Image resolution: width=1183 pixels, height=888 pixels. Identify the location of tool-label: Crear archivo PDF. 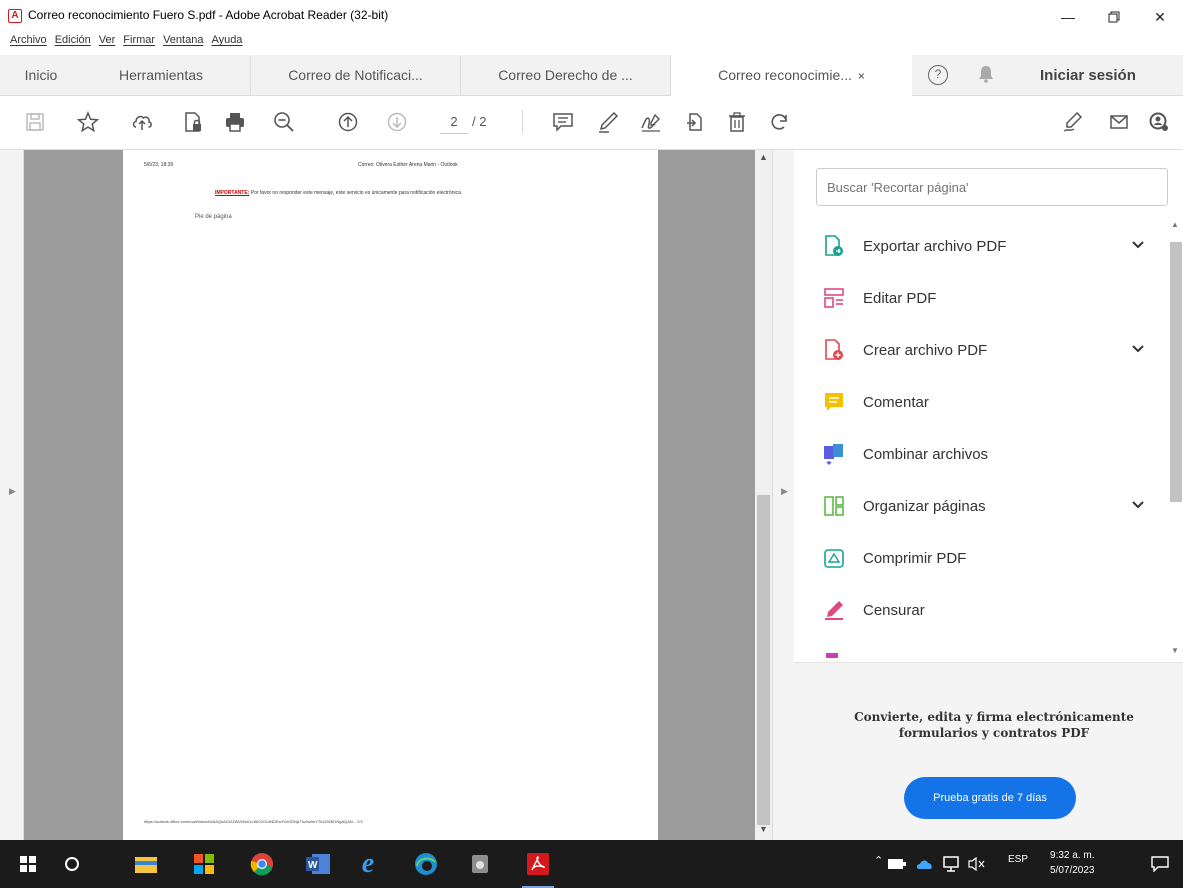
(925, 350).